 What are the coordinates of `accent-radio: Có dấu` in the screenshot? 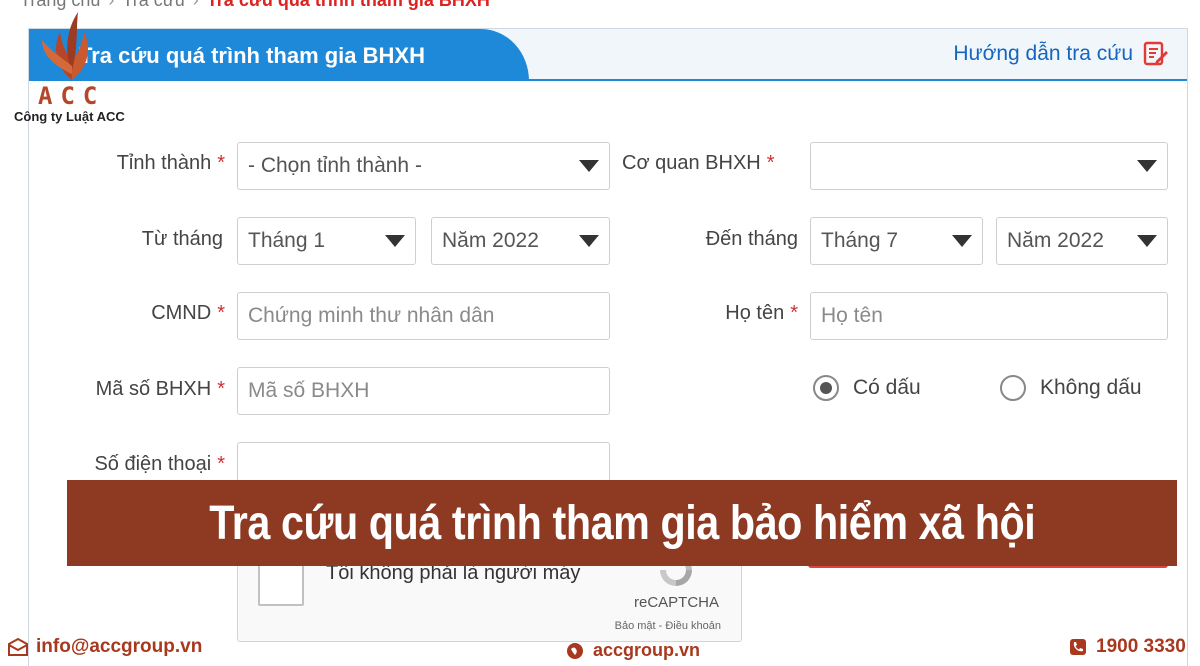 It's located at (867, 388).